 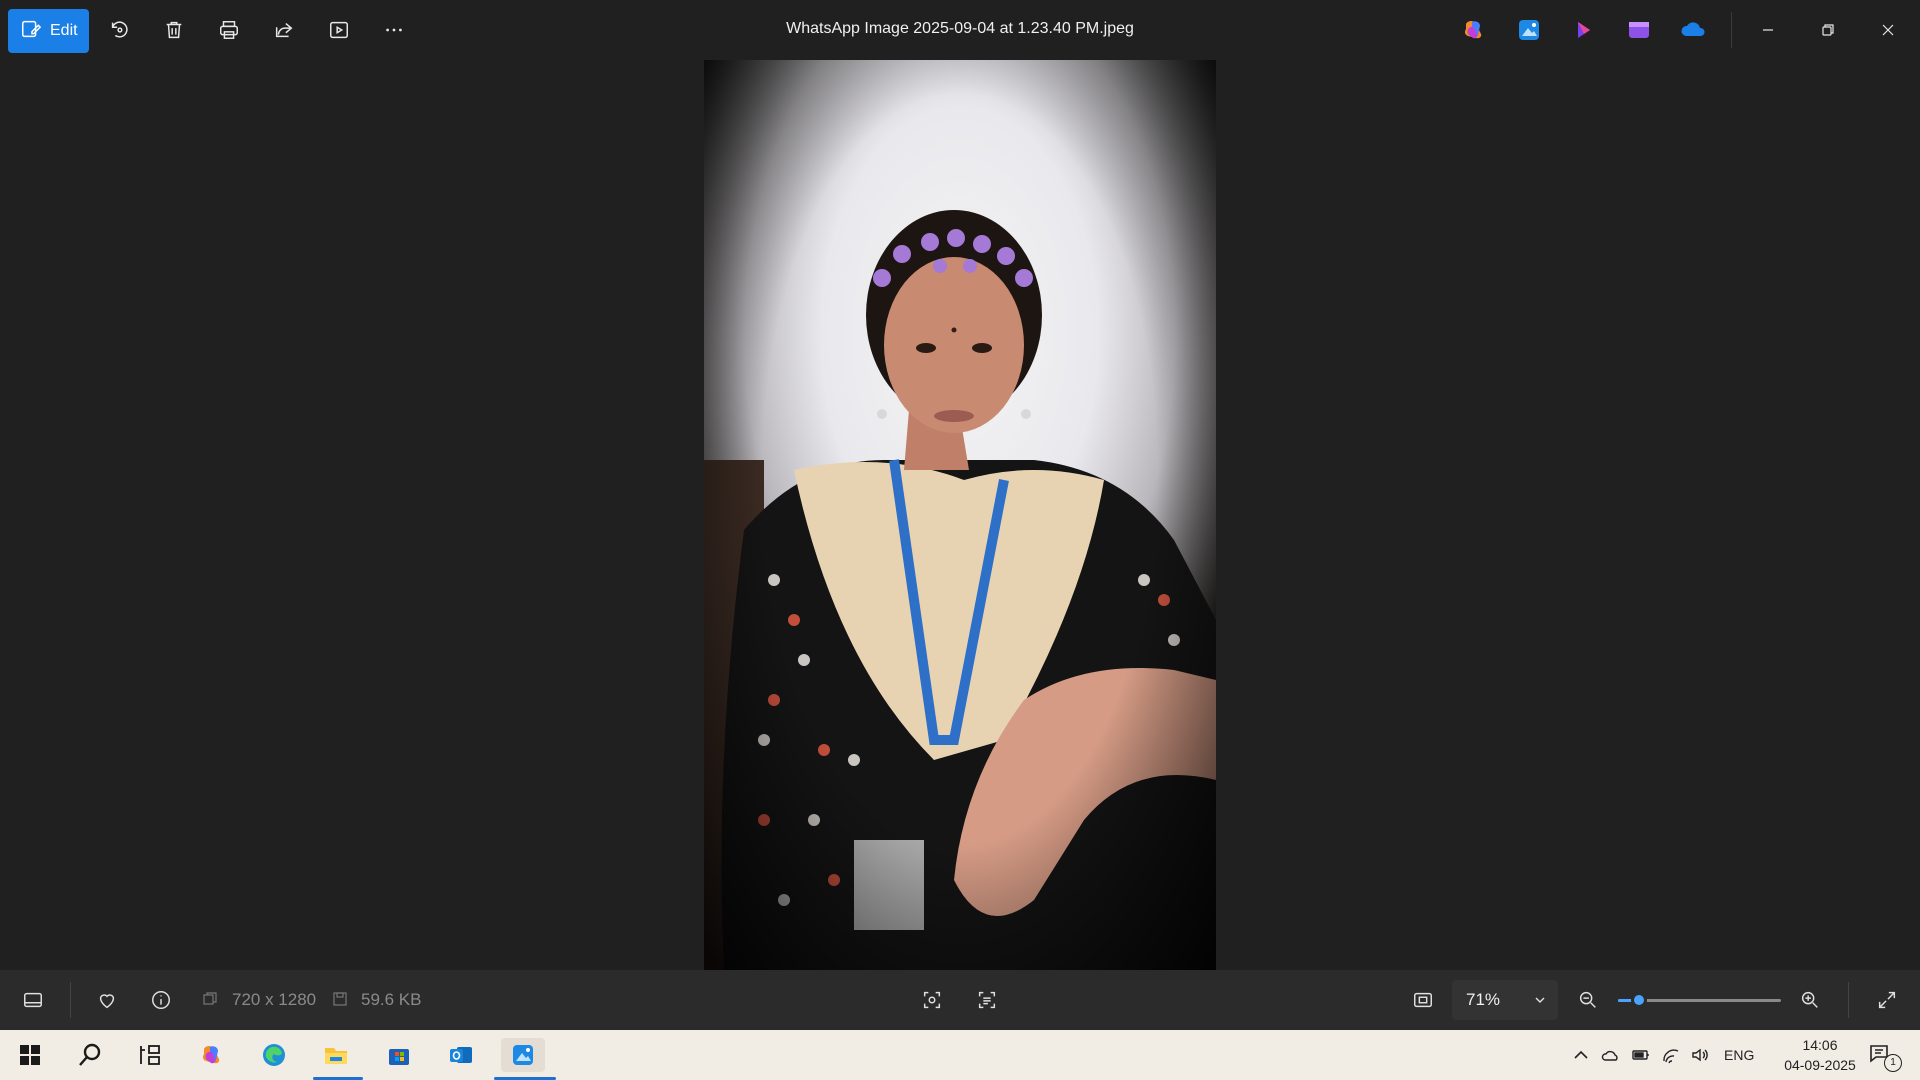 I want to click on chevron-down-icon, so click(x=1540, y=1000).